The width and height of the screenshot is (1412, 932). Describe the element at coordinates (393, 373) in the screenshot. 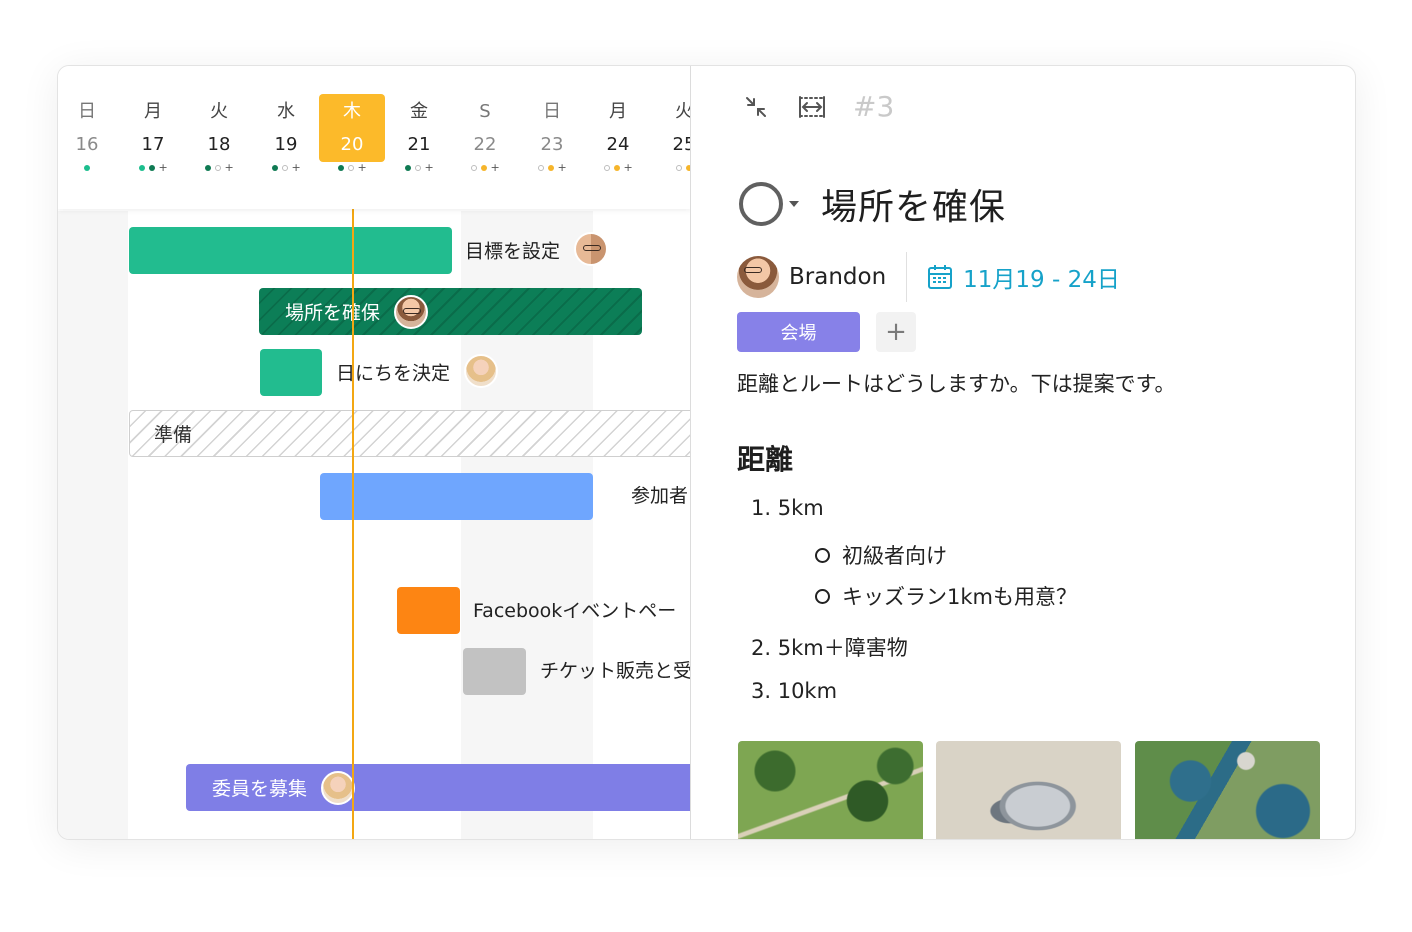

I see `task-label-text: 日にちを決定` at that location.